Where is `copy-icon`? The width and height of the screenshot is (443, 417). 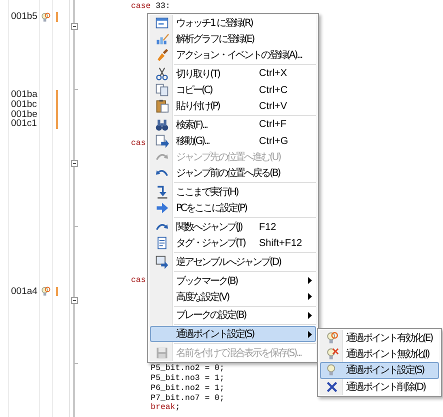 copy-icon is located at coordinates (162, 90).